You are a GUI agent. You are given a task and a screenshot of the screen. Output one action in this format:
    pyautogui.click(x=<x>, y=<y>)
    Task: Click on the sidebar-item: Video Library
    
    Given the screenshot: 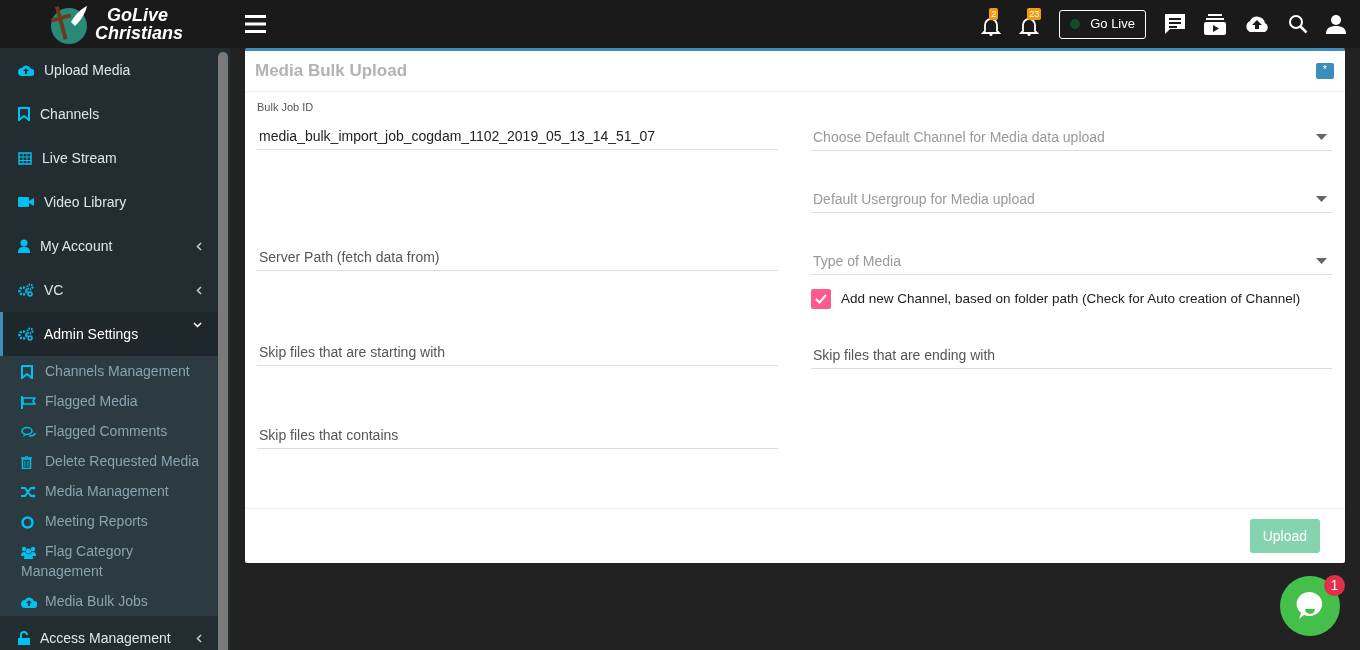 What is the action you would take?
    pyautogui.click(x=109, y=202)
    